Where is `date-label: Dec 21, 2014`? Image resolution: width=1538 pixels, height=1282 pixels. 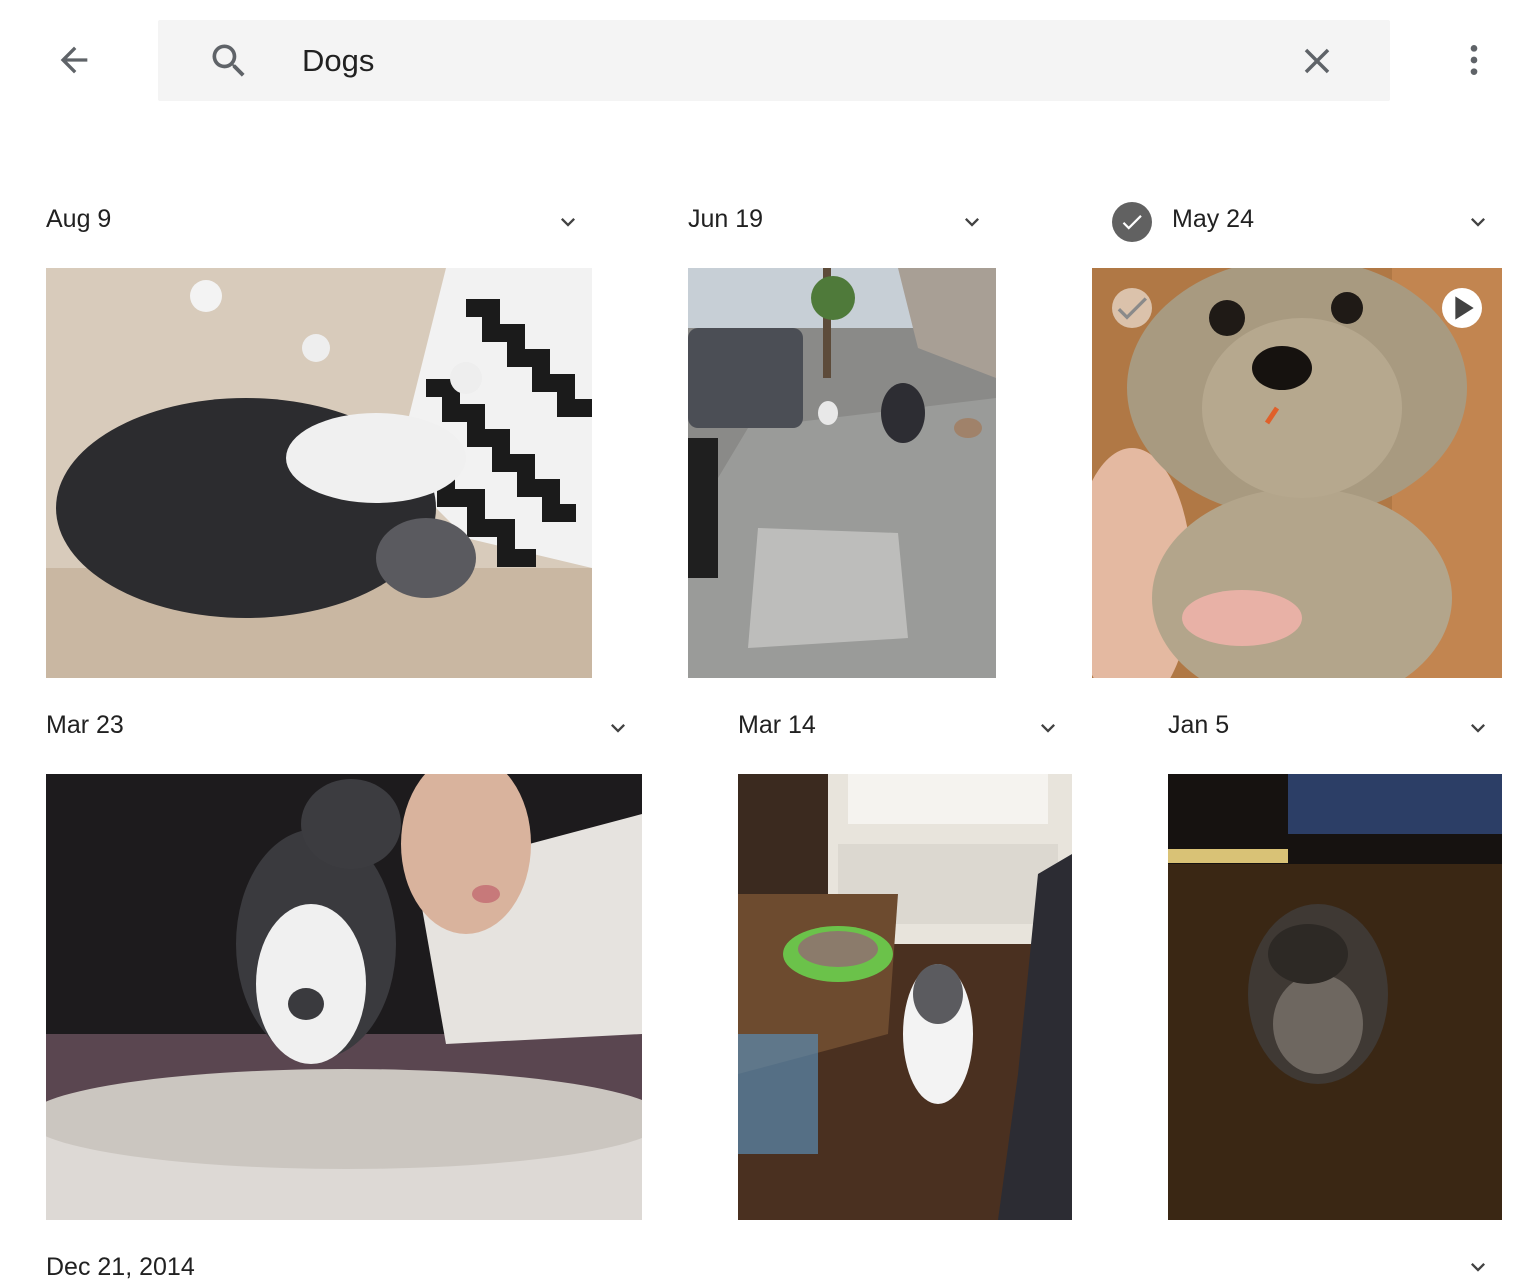
date-label: Dec 21, 2014 is located at coordinates (120, 1267).